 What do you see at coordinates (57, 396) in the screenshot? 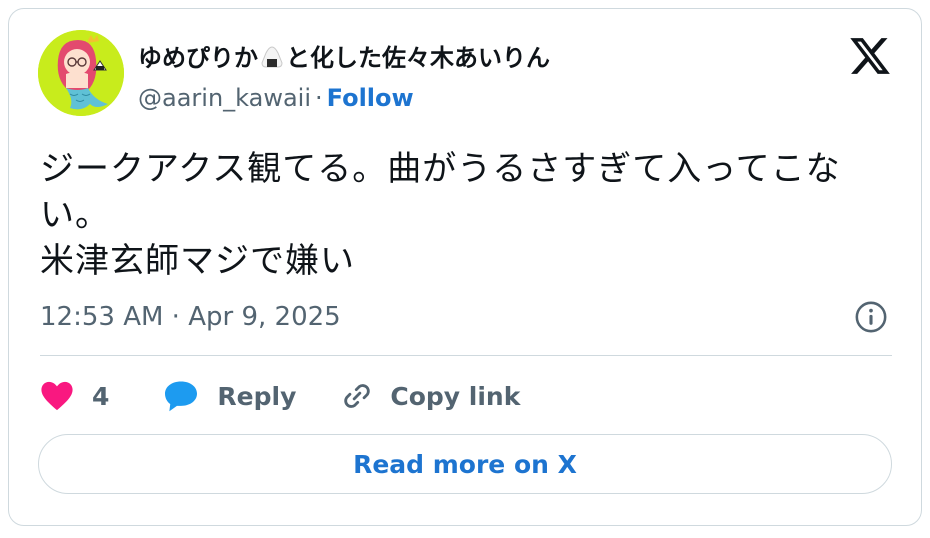
I see `heart-icon` at bounding box center [57, 396].